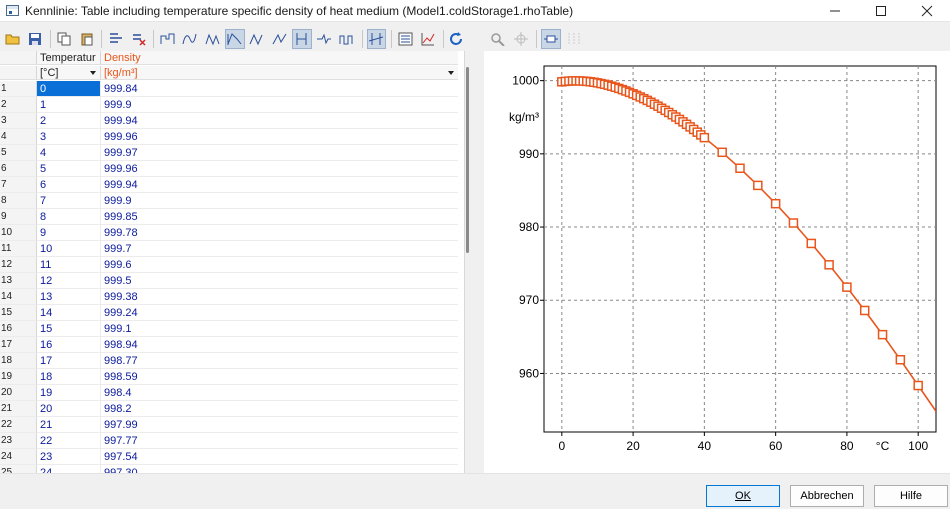 The image size is (950, 509). Describe the element at coordinates (69, 393) in the screenshot. I see `cell-temperature: 19` at that location.